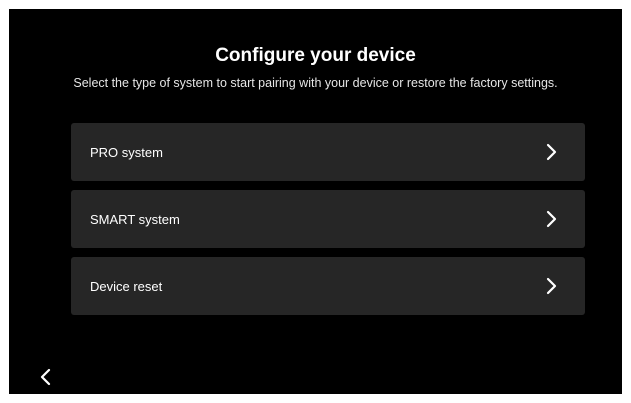 Image resolution: width=631 pixels, height=403 pixels. I want to click on option-smart-system: SMART system, so click(328, 219).